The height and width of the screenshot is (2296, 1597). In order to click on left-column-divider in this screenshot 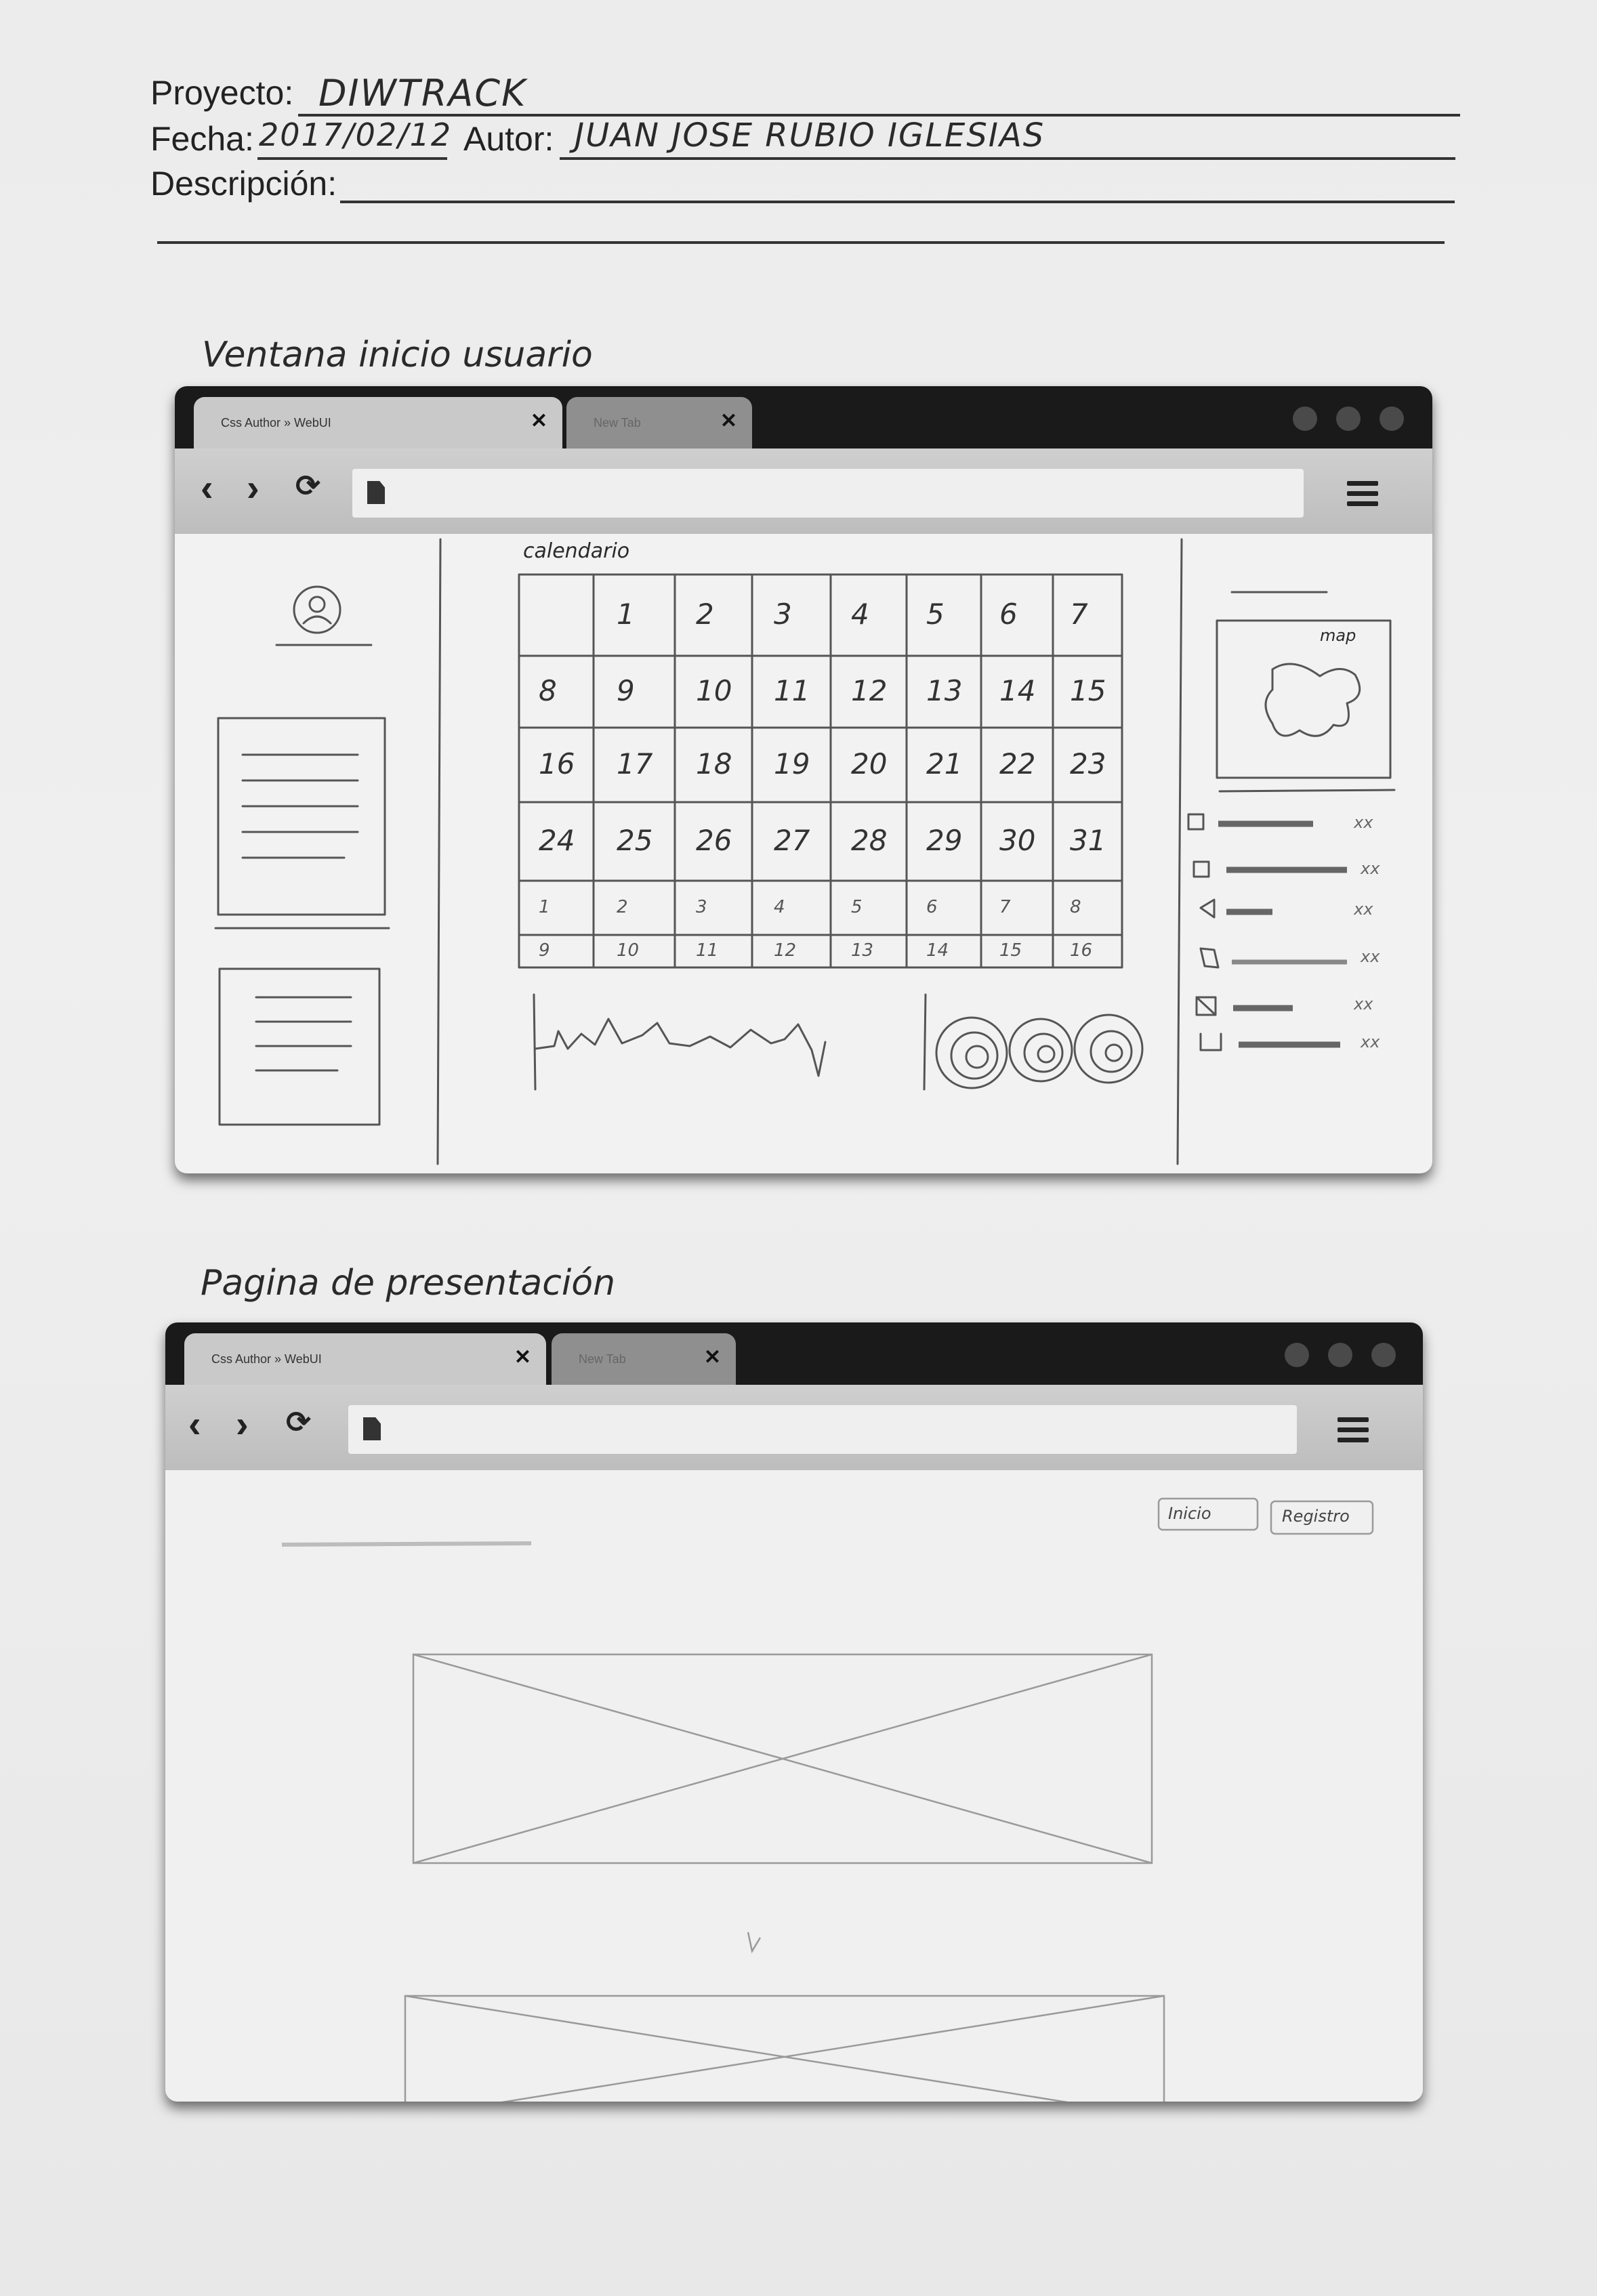, I will do `click(439, 851)`.